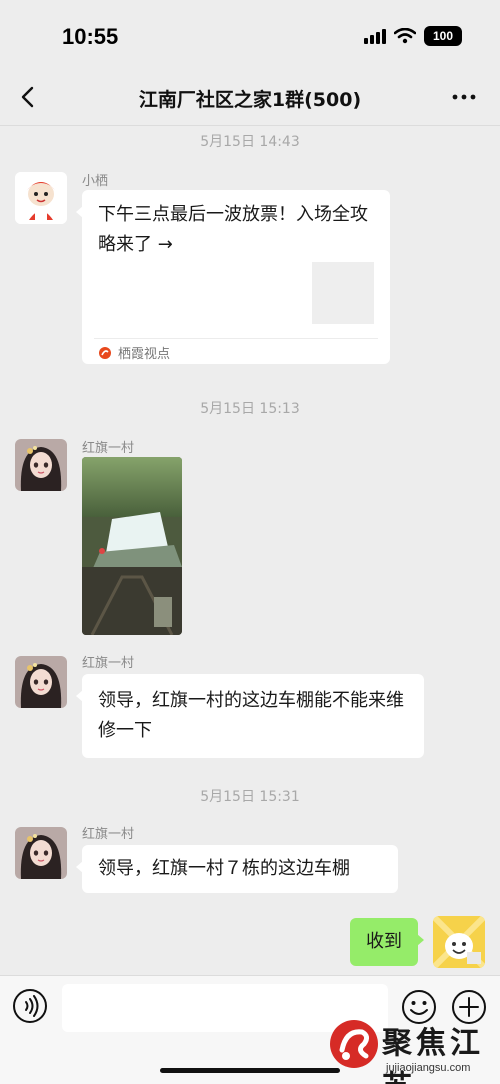  Describe the element at coordinates (237, 869) in the screenshot. I see `message-bubble: 领导，红旗一村７栋的这边车棚` at that location.